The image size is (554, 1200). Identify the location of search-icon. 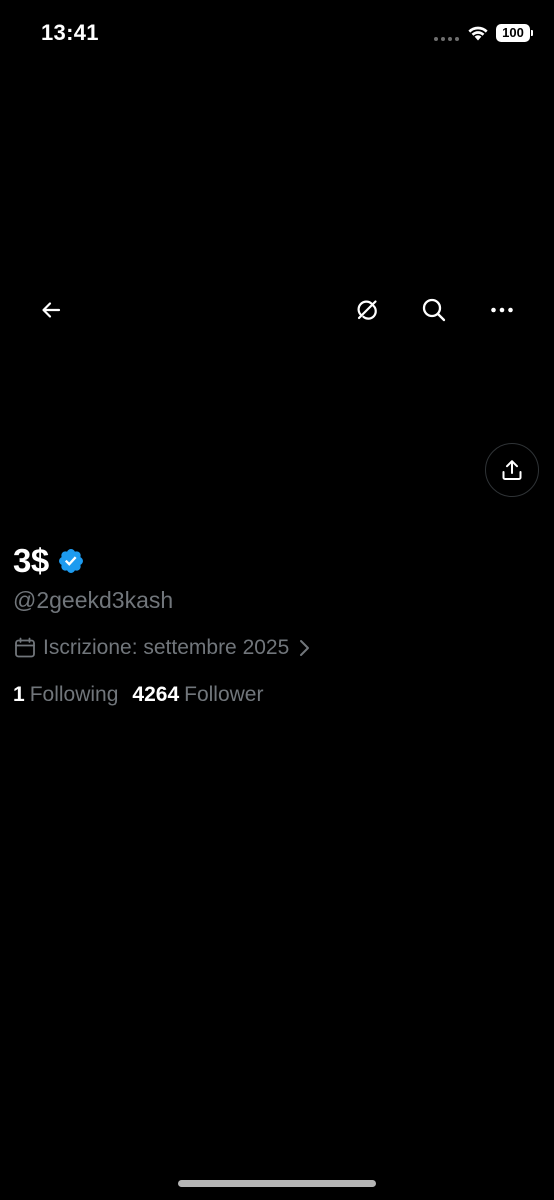
(434, 310).